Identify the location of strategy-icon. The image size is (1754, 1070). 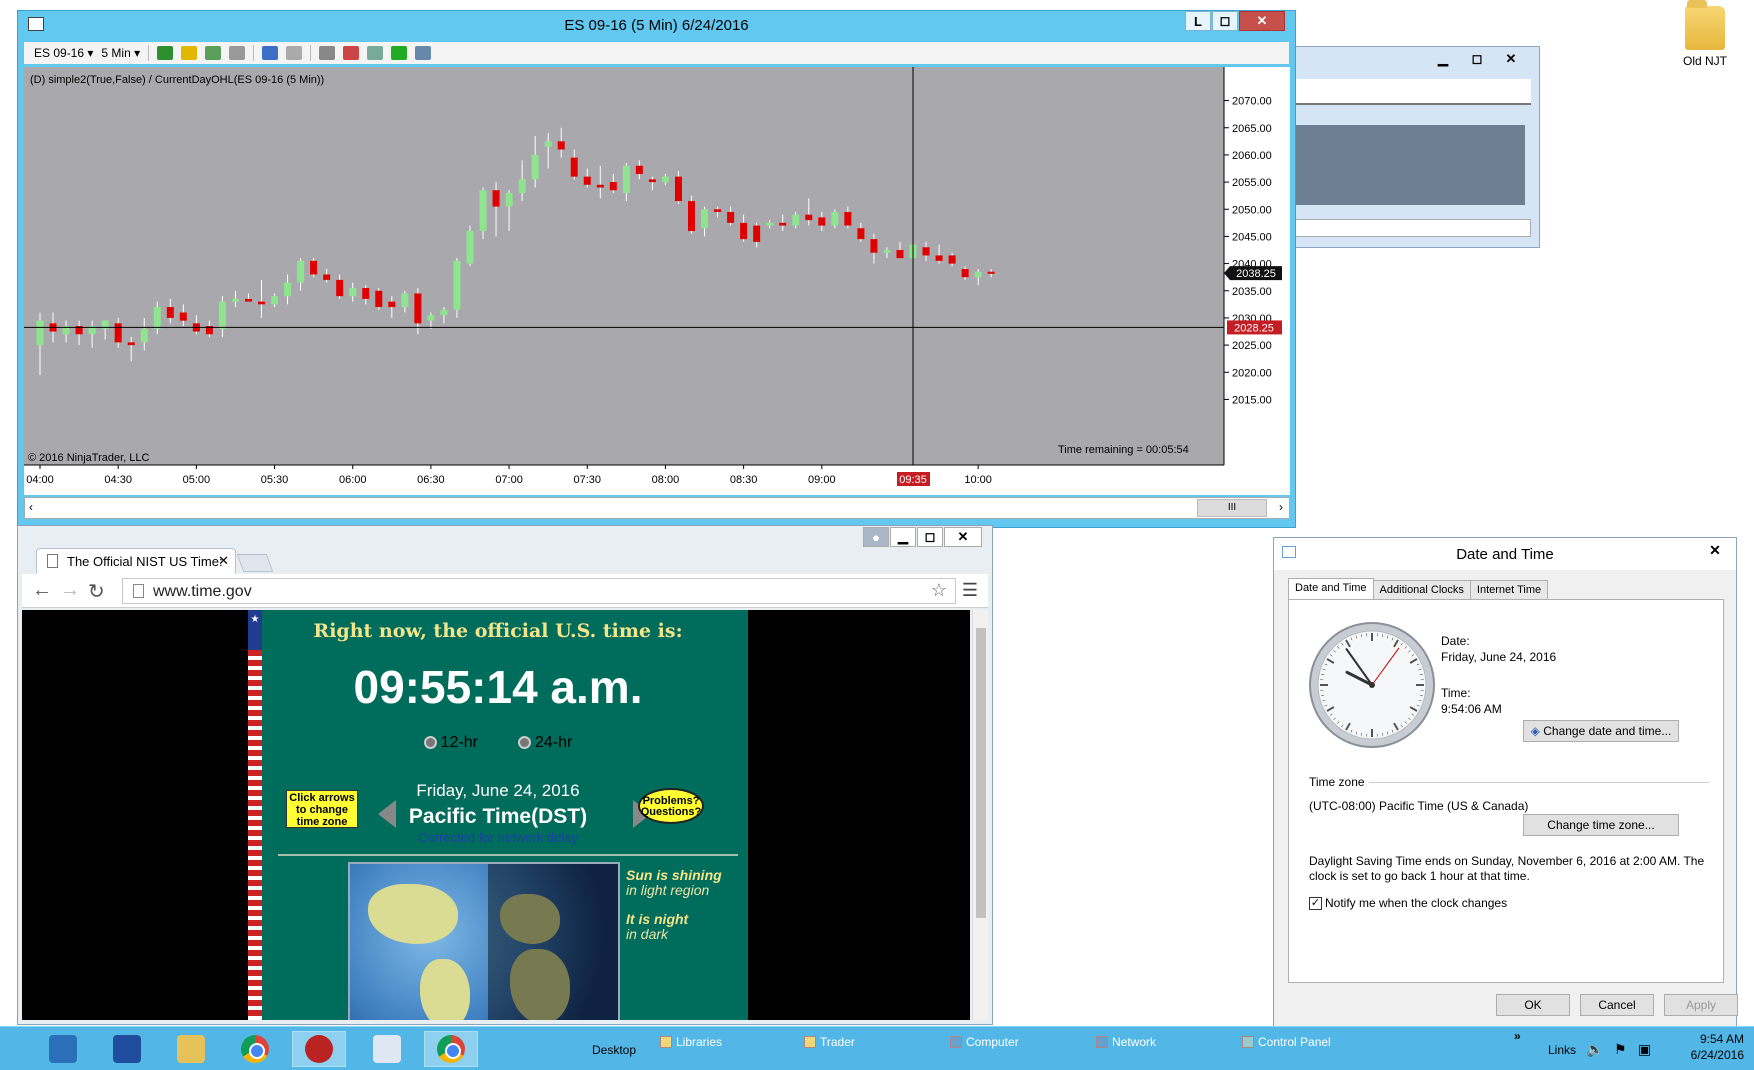
(237, 53).